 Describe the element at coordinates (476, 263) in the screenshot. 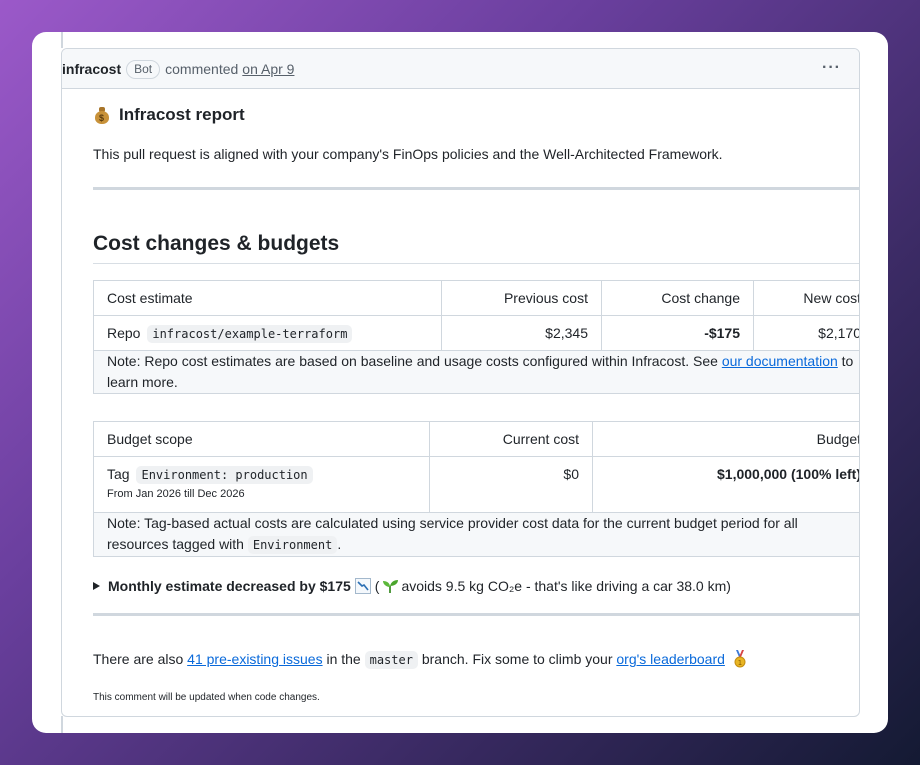

I see `heading-rule` at that location.